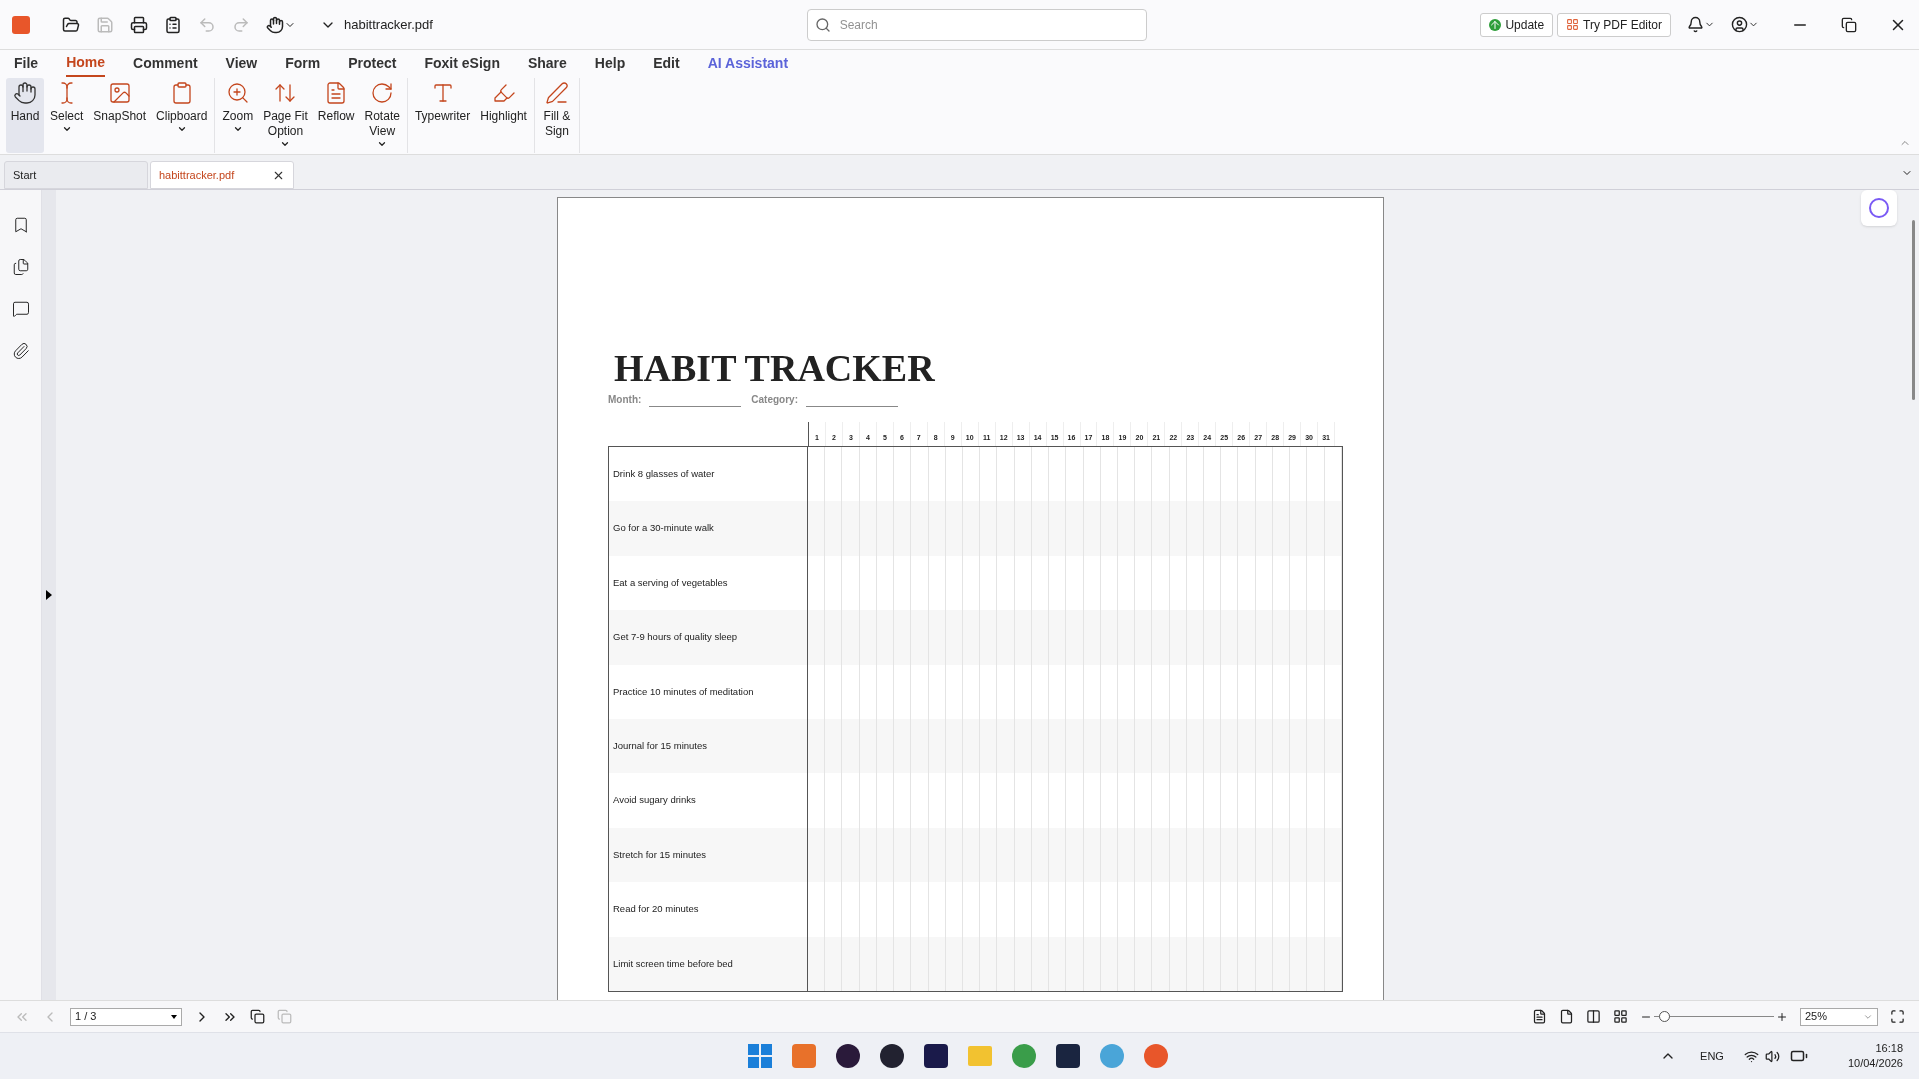 The image size is (1919, 1079). I want to click on page-number-field: 1 / 3, so click(126, 1016).